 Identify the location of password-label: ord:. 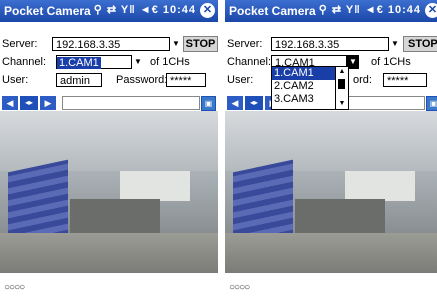
(362, 80).